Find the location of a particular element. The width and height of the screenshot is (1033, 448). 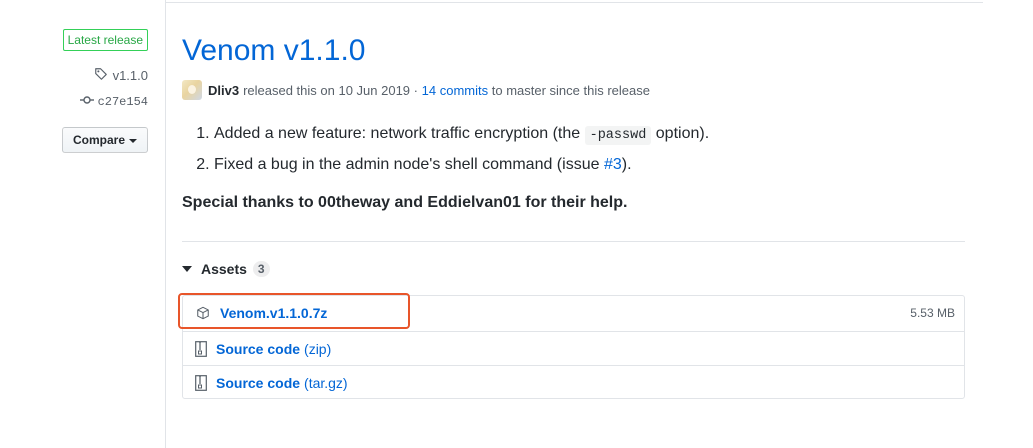

triangle-down-icon is located at coordinates (187, 269).